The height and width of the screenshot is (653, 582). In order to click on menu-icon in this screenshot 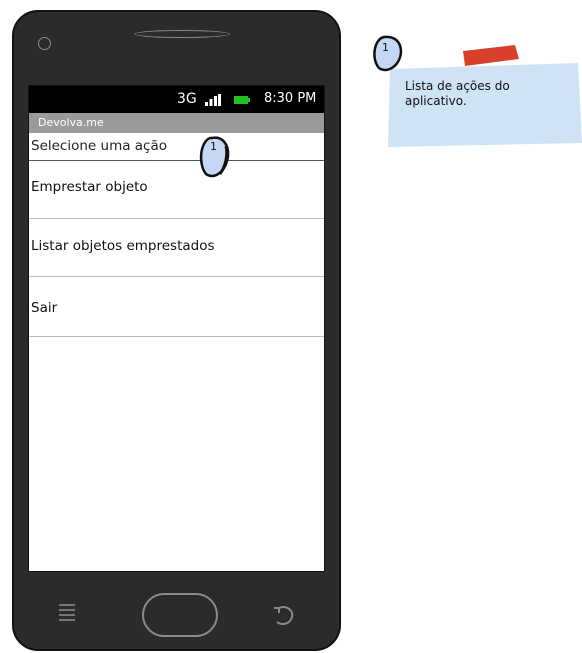, I will do `click(67, 613)`.